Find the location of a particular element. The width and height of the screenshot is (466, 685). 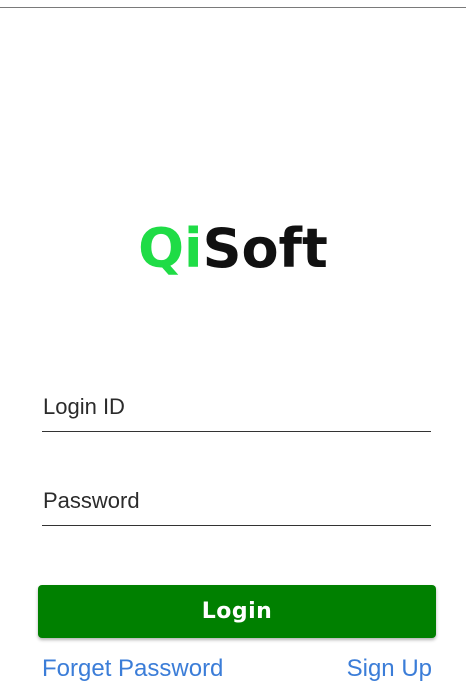

app-logo: QiSoft is located at coordinates (233, 249).